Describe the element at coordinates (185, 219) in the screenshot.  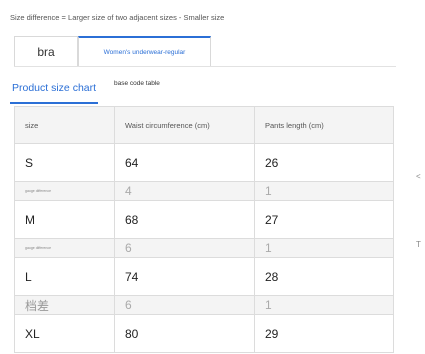
I see `waist-cell: 68` at that location.